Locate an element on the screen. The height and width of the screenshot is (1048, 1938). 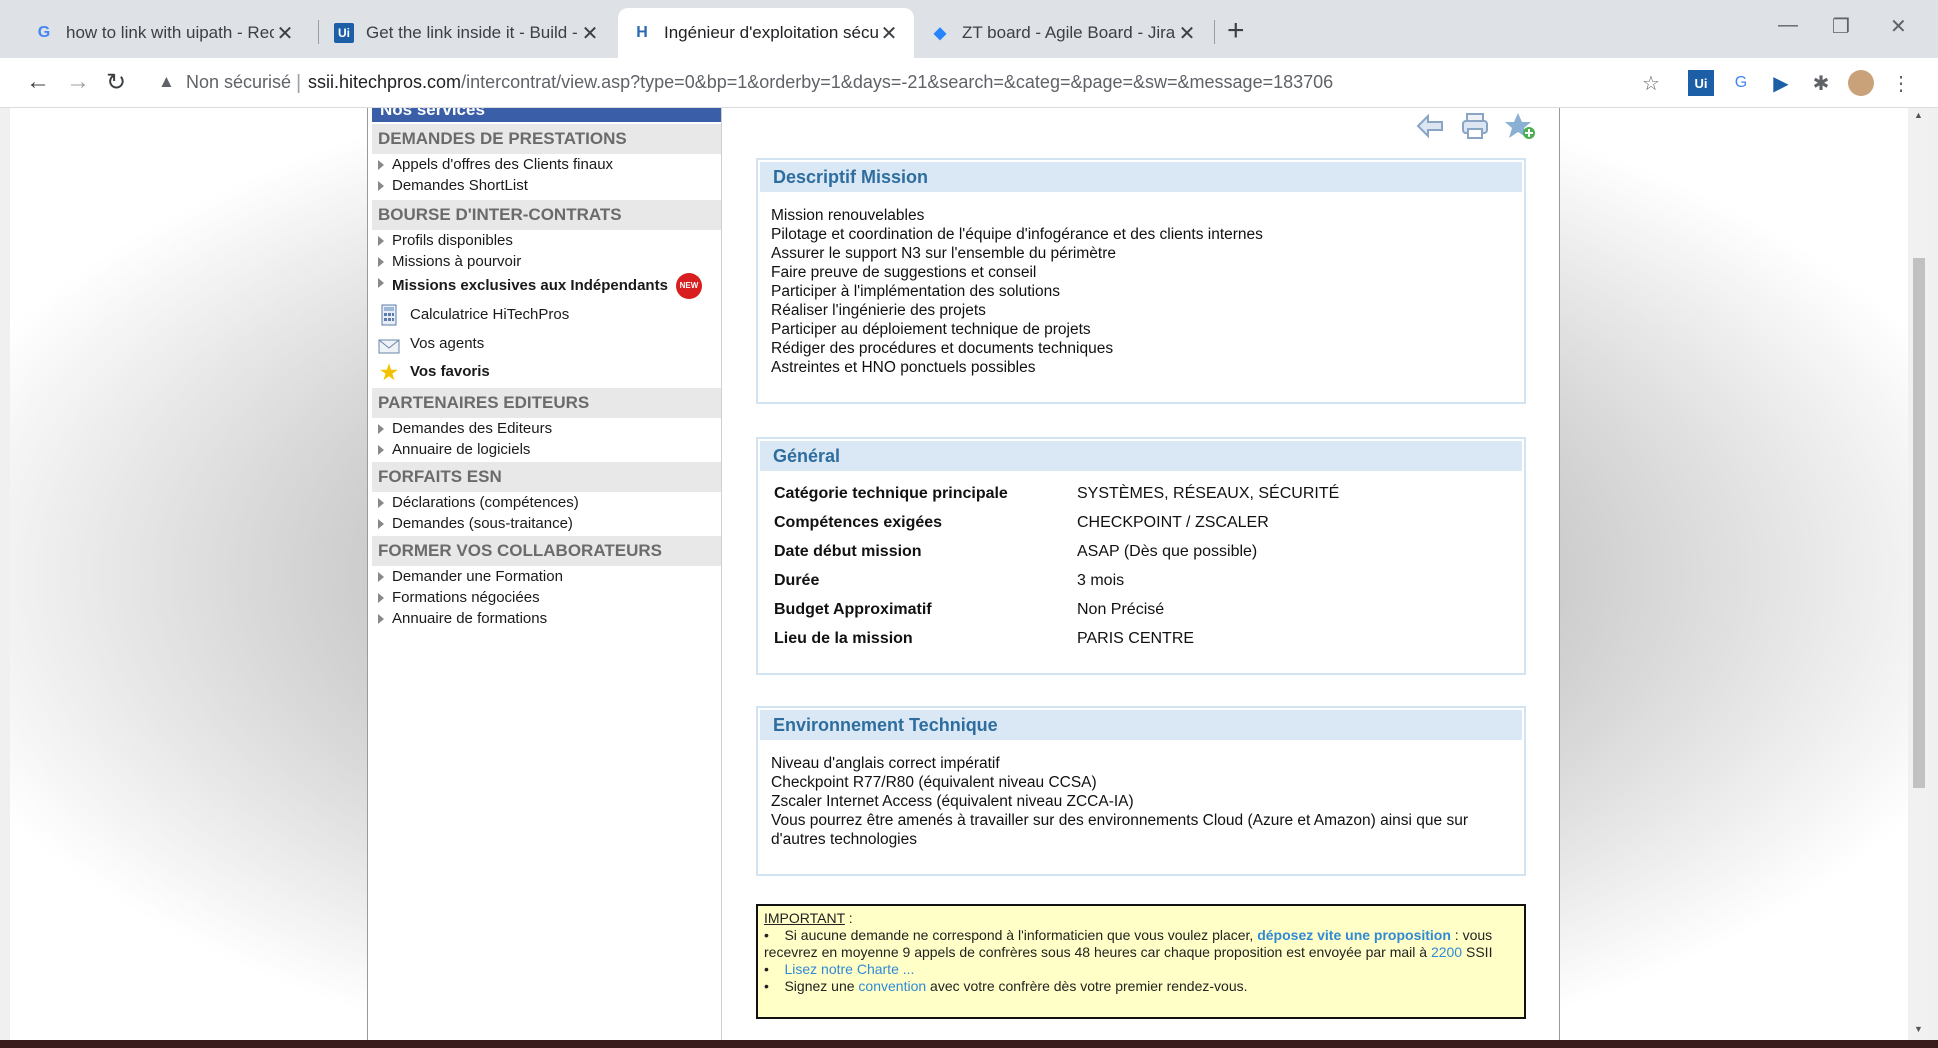
link-demandes-editeurs: Demandes des Editeurs is located at coordinates (546, 428).